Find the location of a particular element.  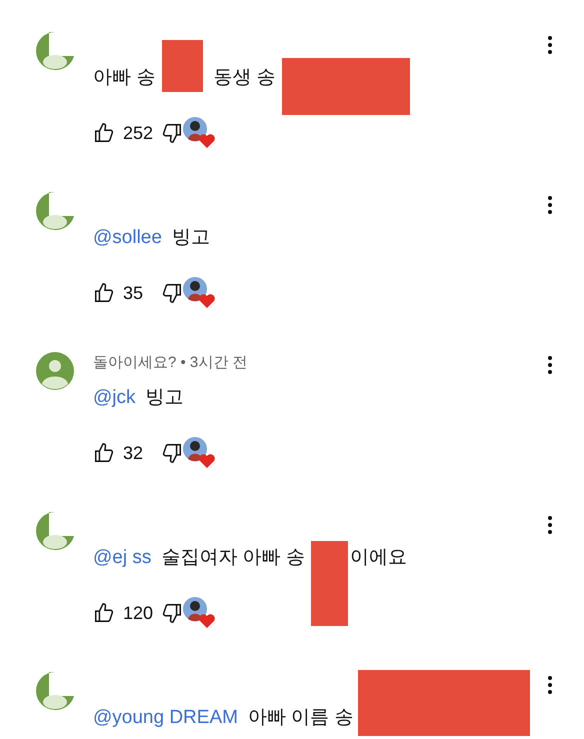

comment-text: 이에요 is located at coordinates (378, 558).